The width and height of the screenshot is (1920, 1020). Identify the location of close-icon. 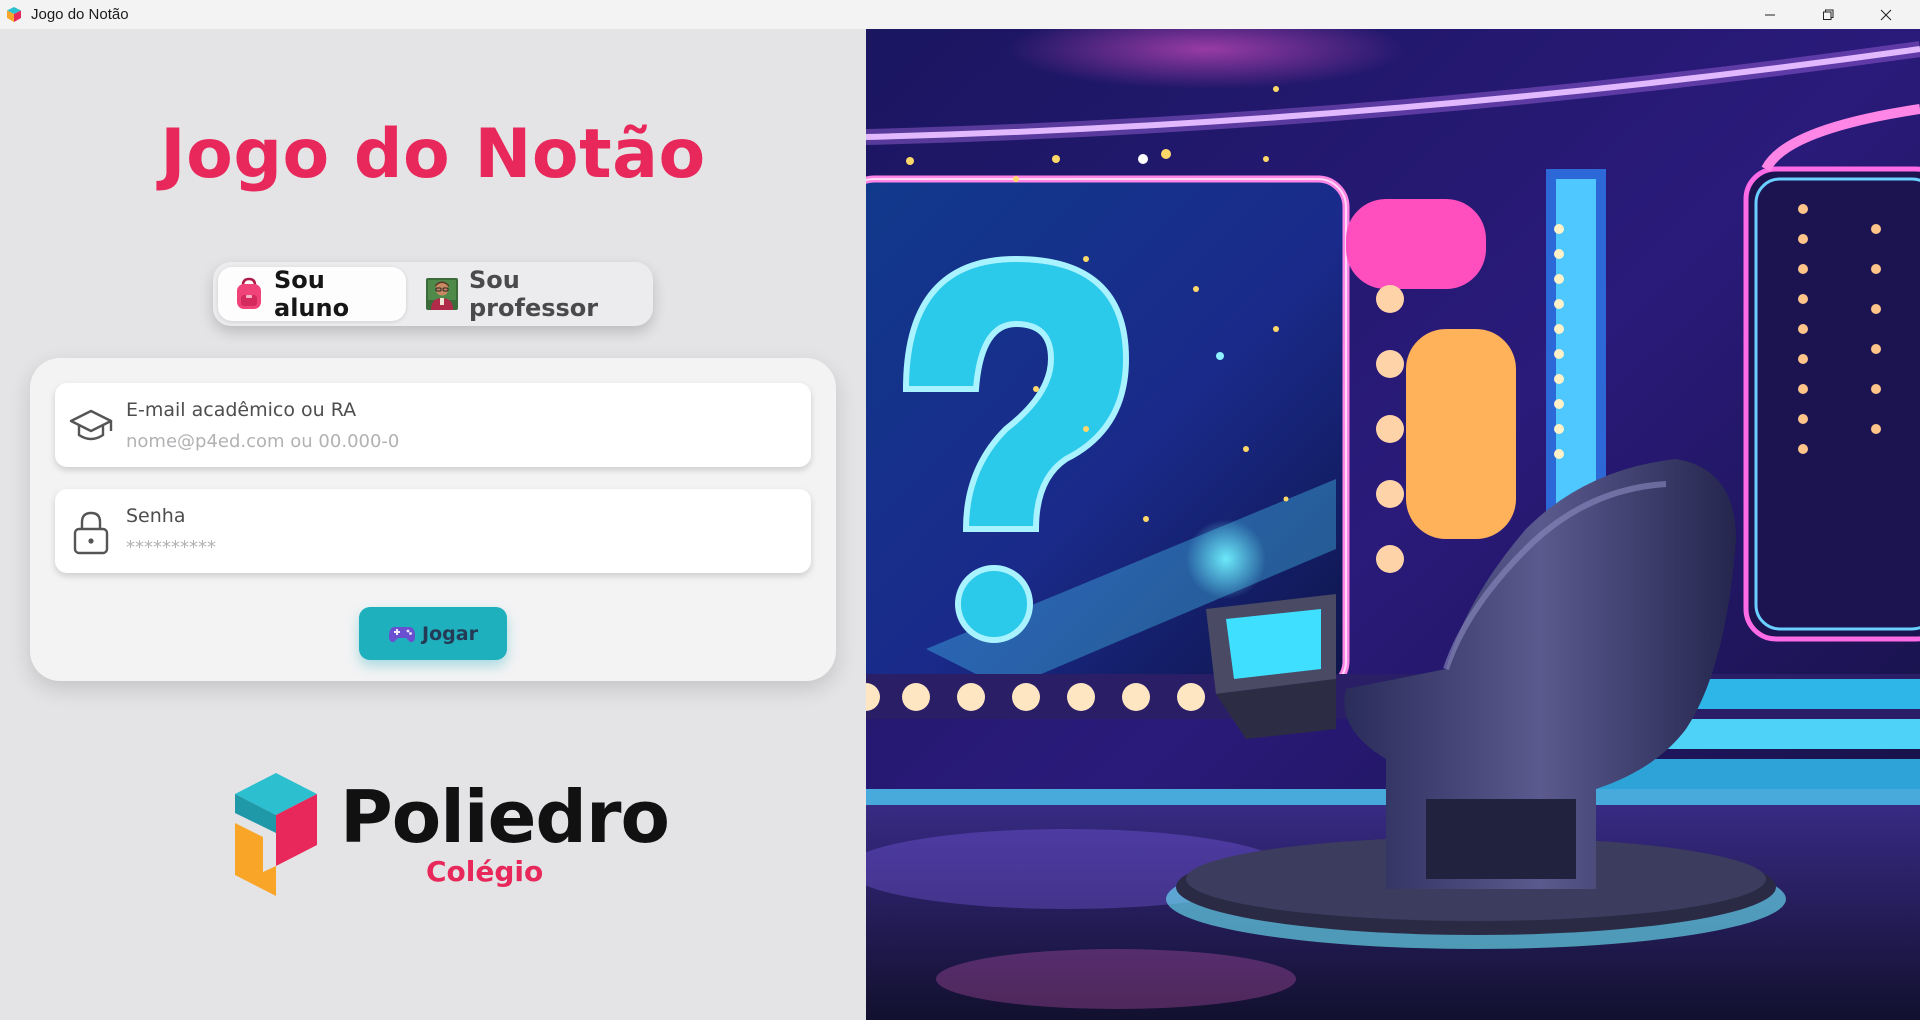
(1886, 14).